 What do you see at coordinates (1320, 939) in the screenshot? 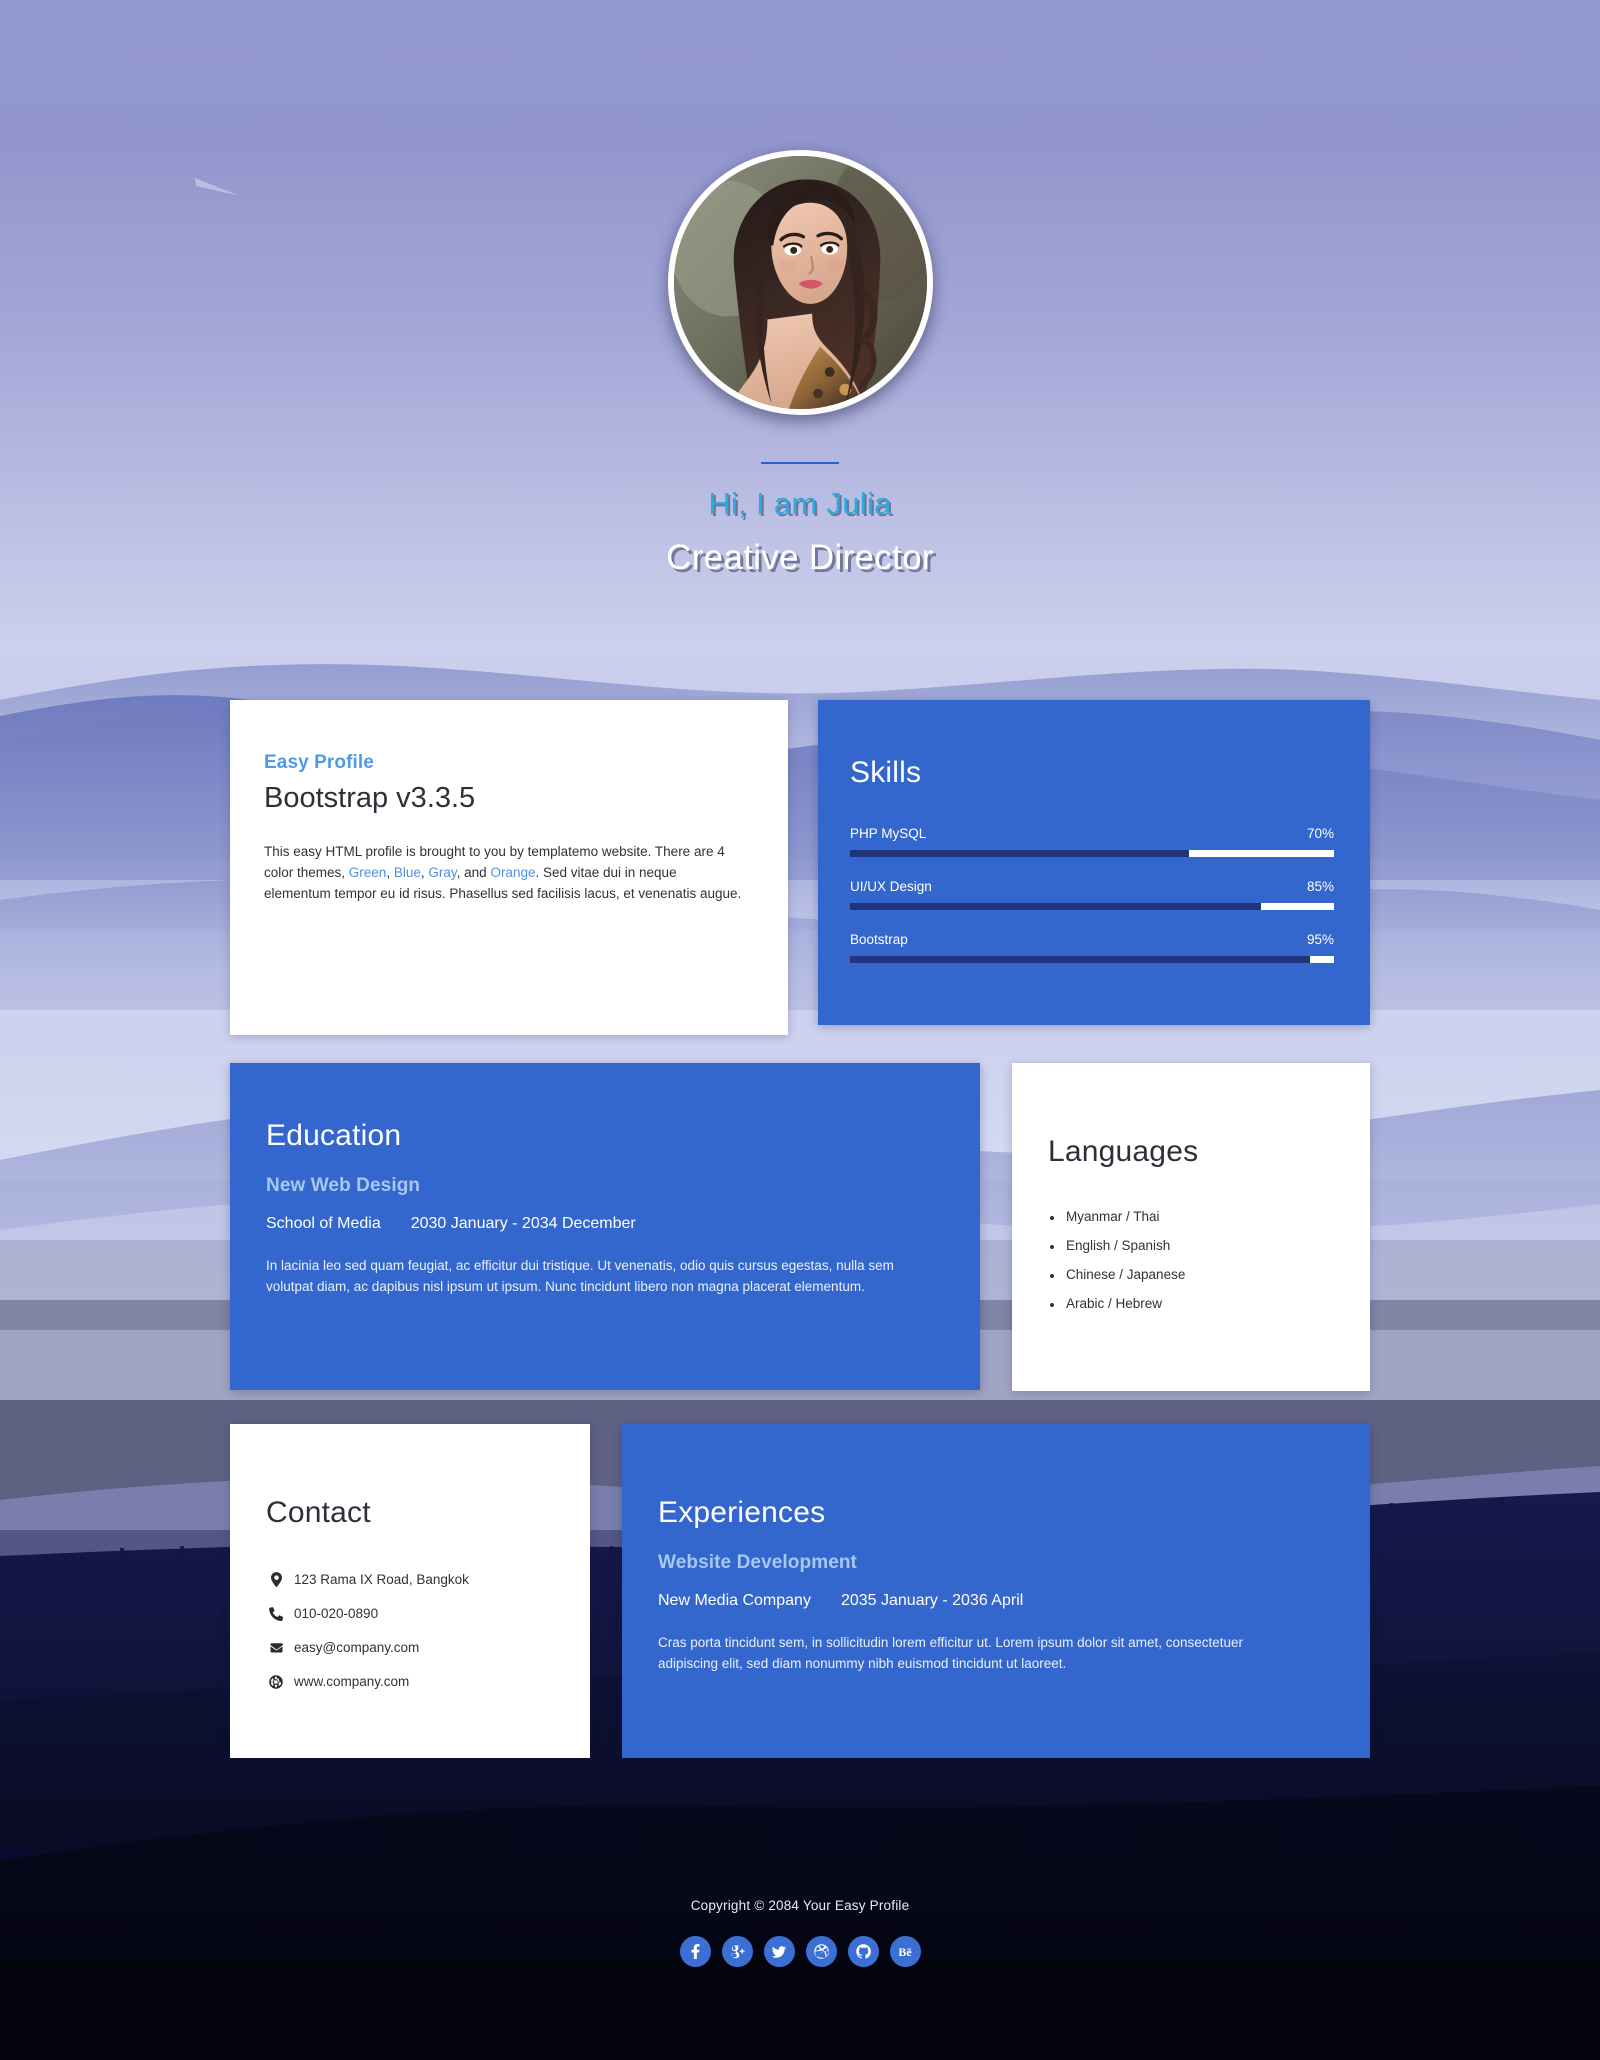
I see `skill-percent-label: 95%` at bounding box center [1320, 939].